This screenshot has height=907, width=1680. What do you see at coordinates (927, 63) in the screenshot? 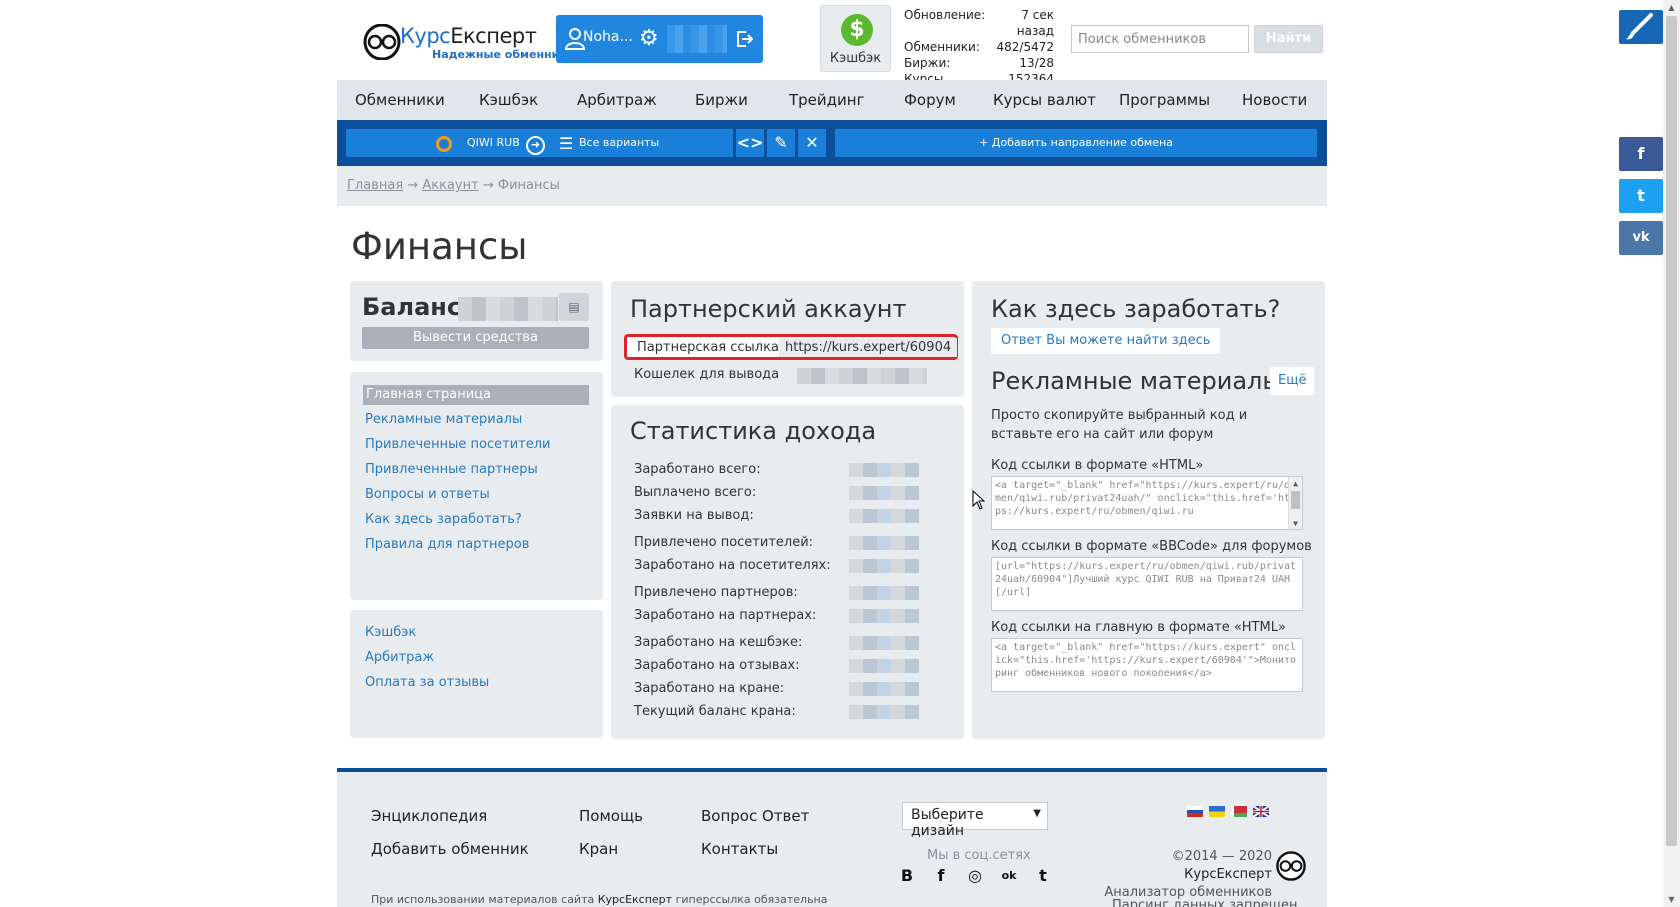
I see `stat-key: Биржи:` at bounding box center [927, 63].